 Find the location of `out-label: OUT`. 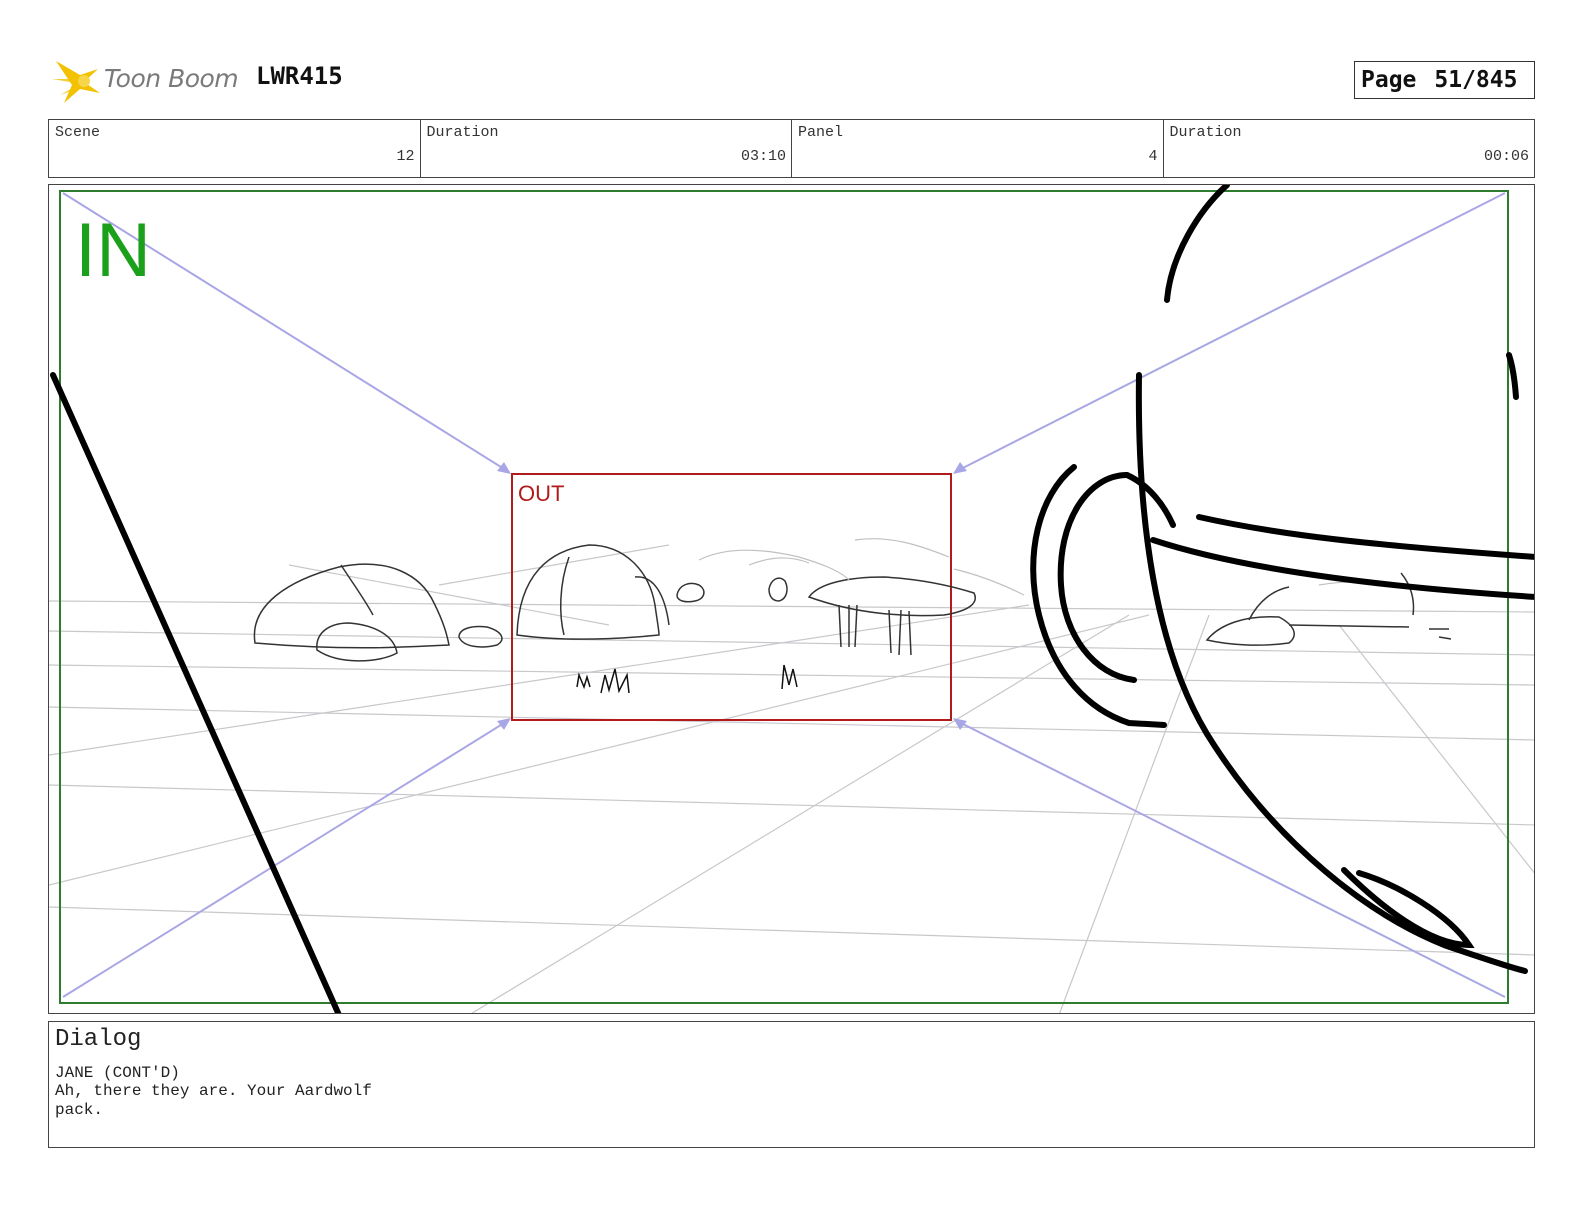

out-label: OUT is located at coordinates (541, 493).